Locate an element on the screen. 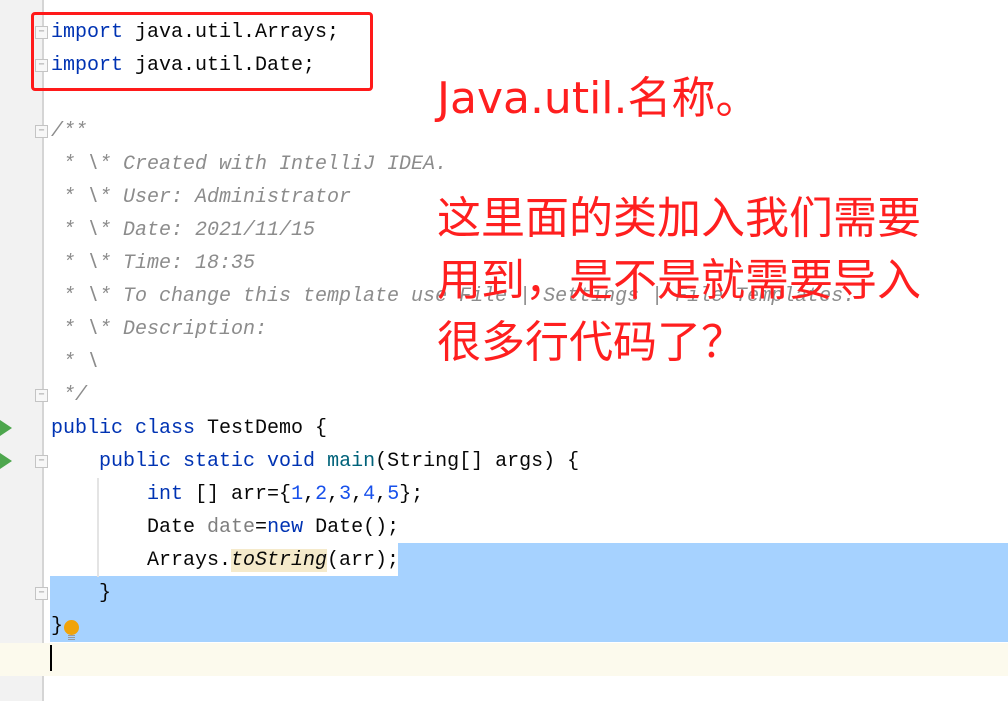  annotation-body: 这里面的类加入我们需要 用到，是不是就需要导入 很多行代码了？ is located at coordinates (679, 281).